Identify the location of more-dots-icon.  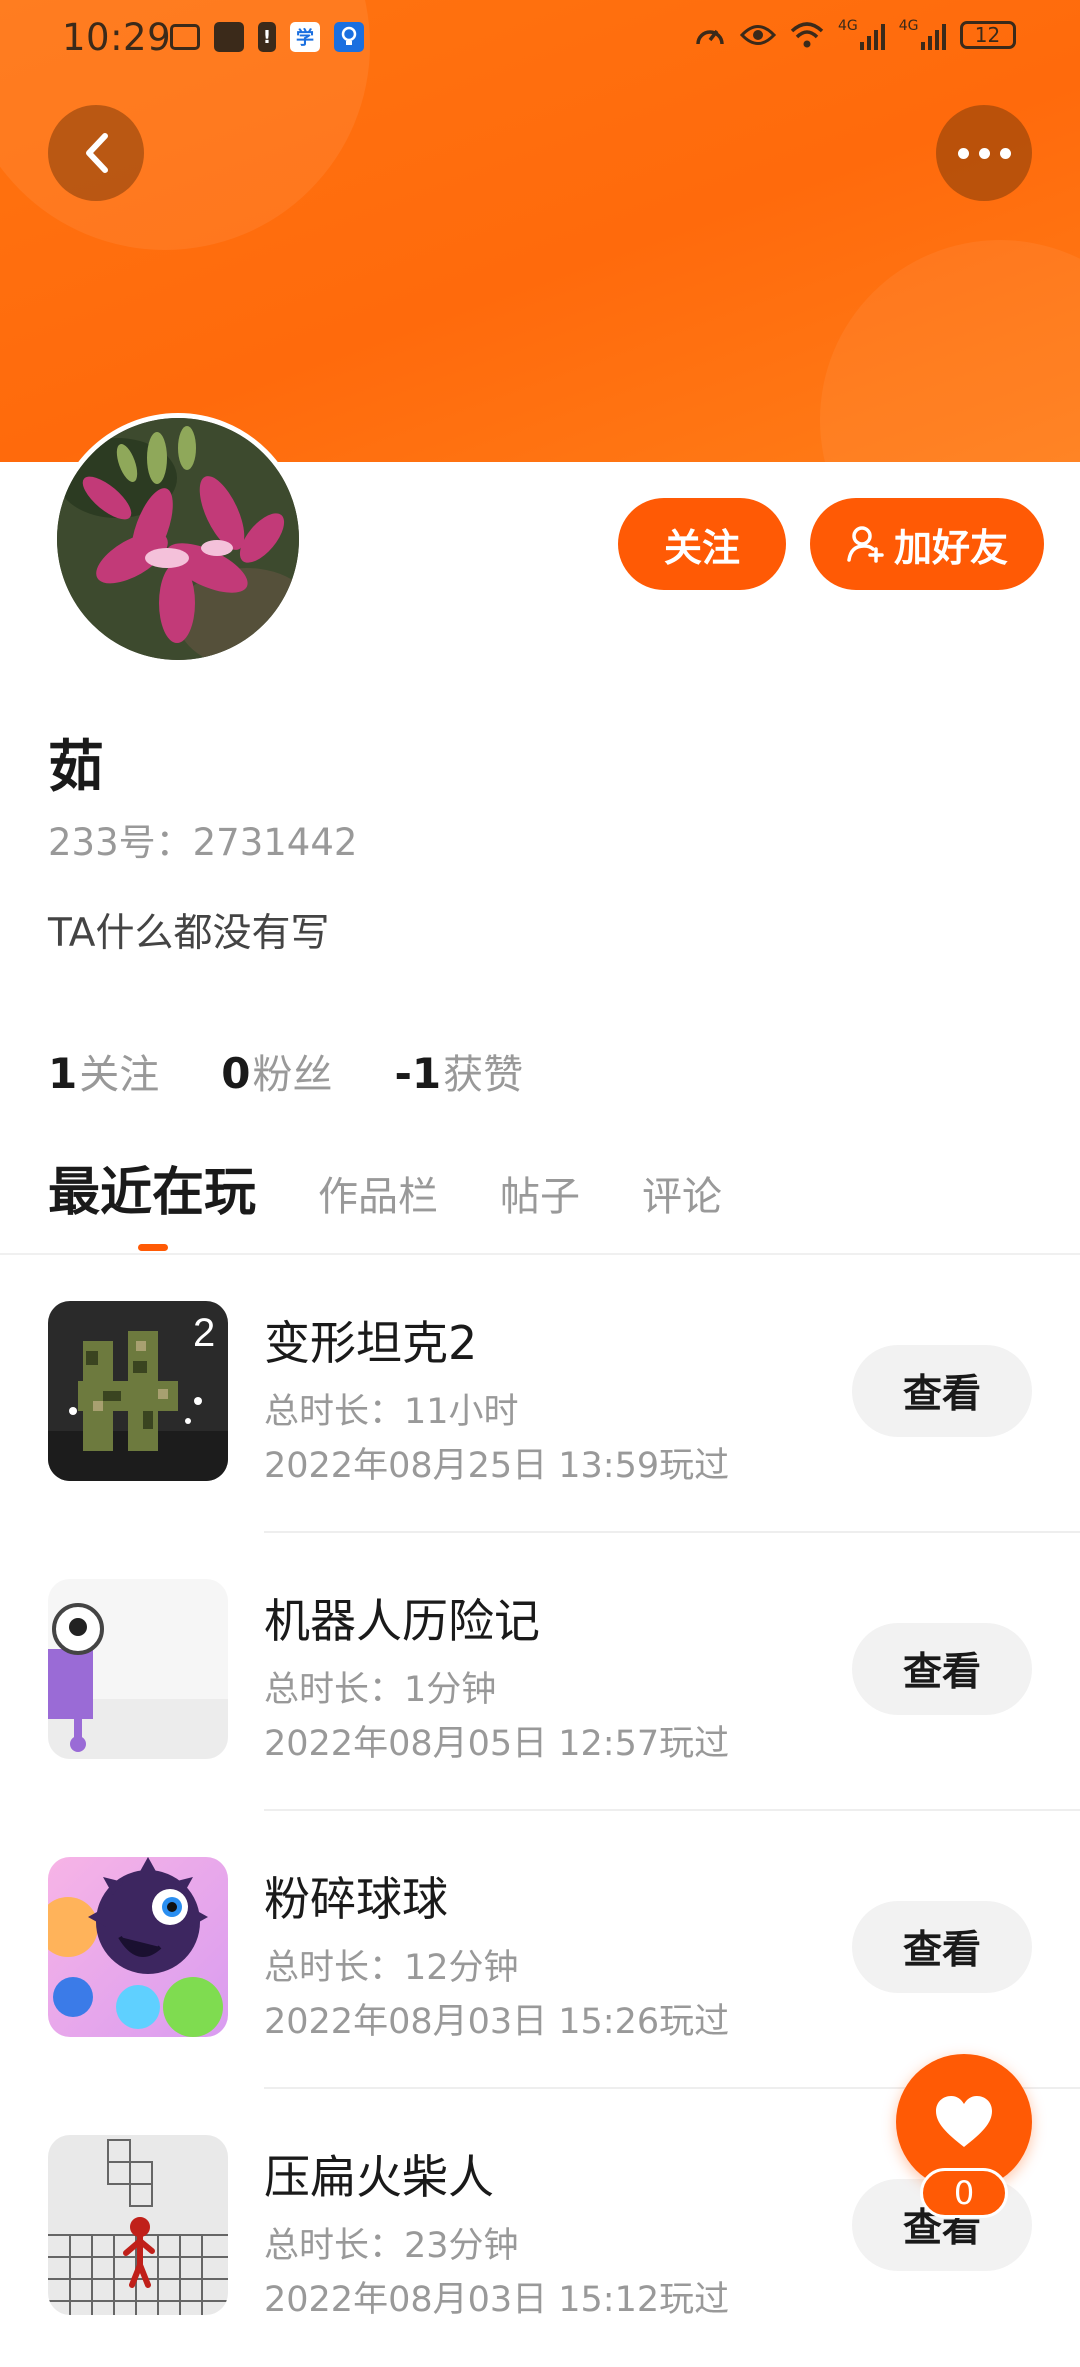
(984, 153).